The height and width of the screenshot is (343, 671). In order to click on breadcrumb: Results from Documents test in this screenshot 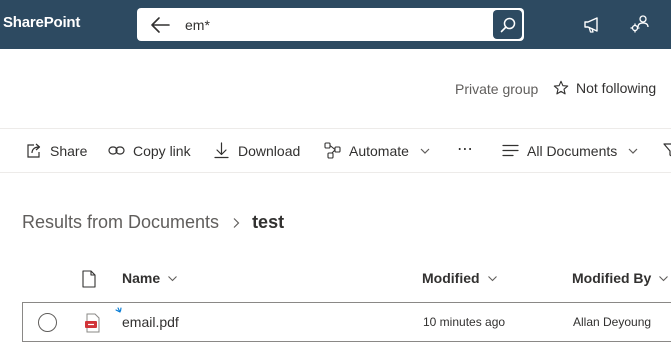, I will do `click(153, 222)`.